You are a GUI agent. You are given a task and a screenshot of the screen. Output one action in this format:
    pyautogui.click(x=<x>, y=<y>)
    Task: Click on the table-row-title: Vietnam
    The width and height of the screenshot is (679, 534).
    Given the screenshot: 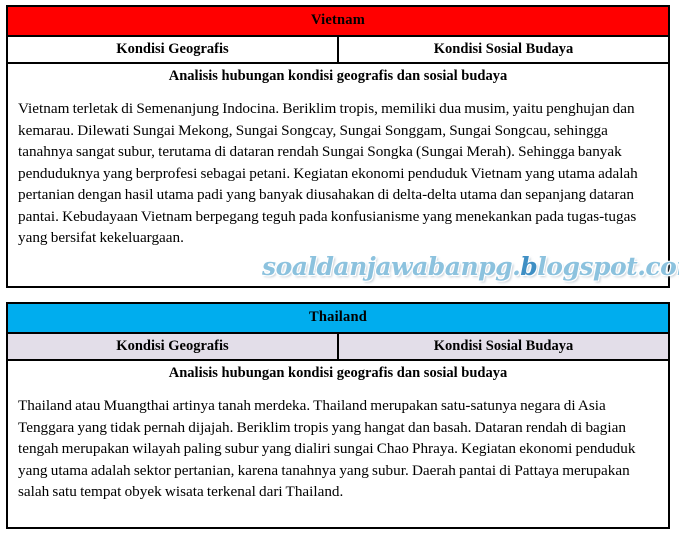 What is the action you would take?
    pyautogui.click(x=338, y=21)
    